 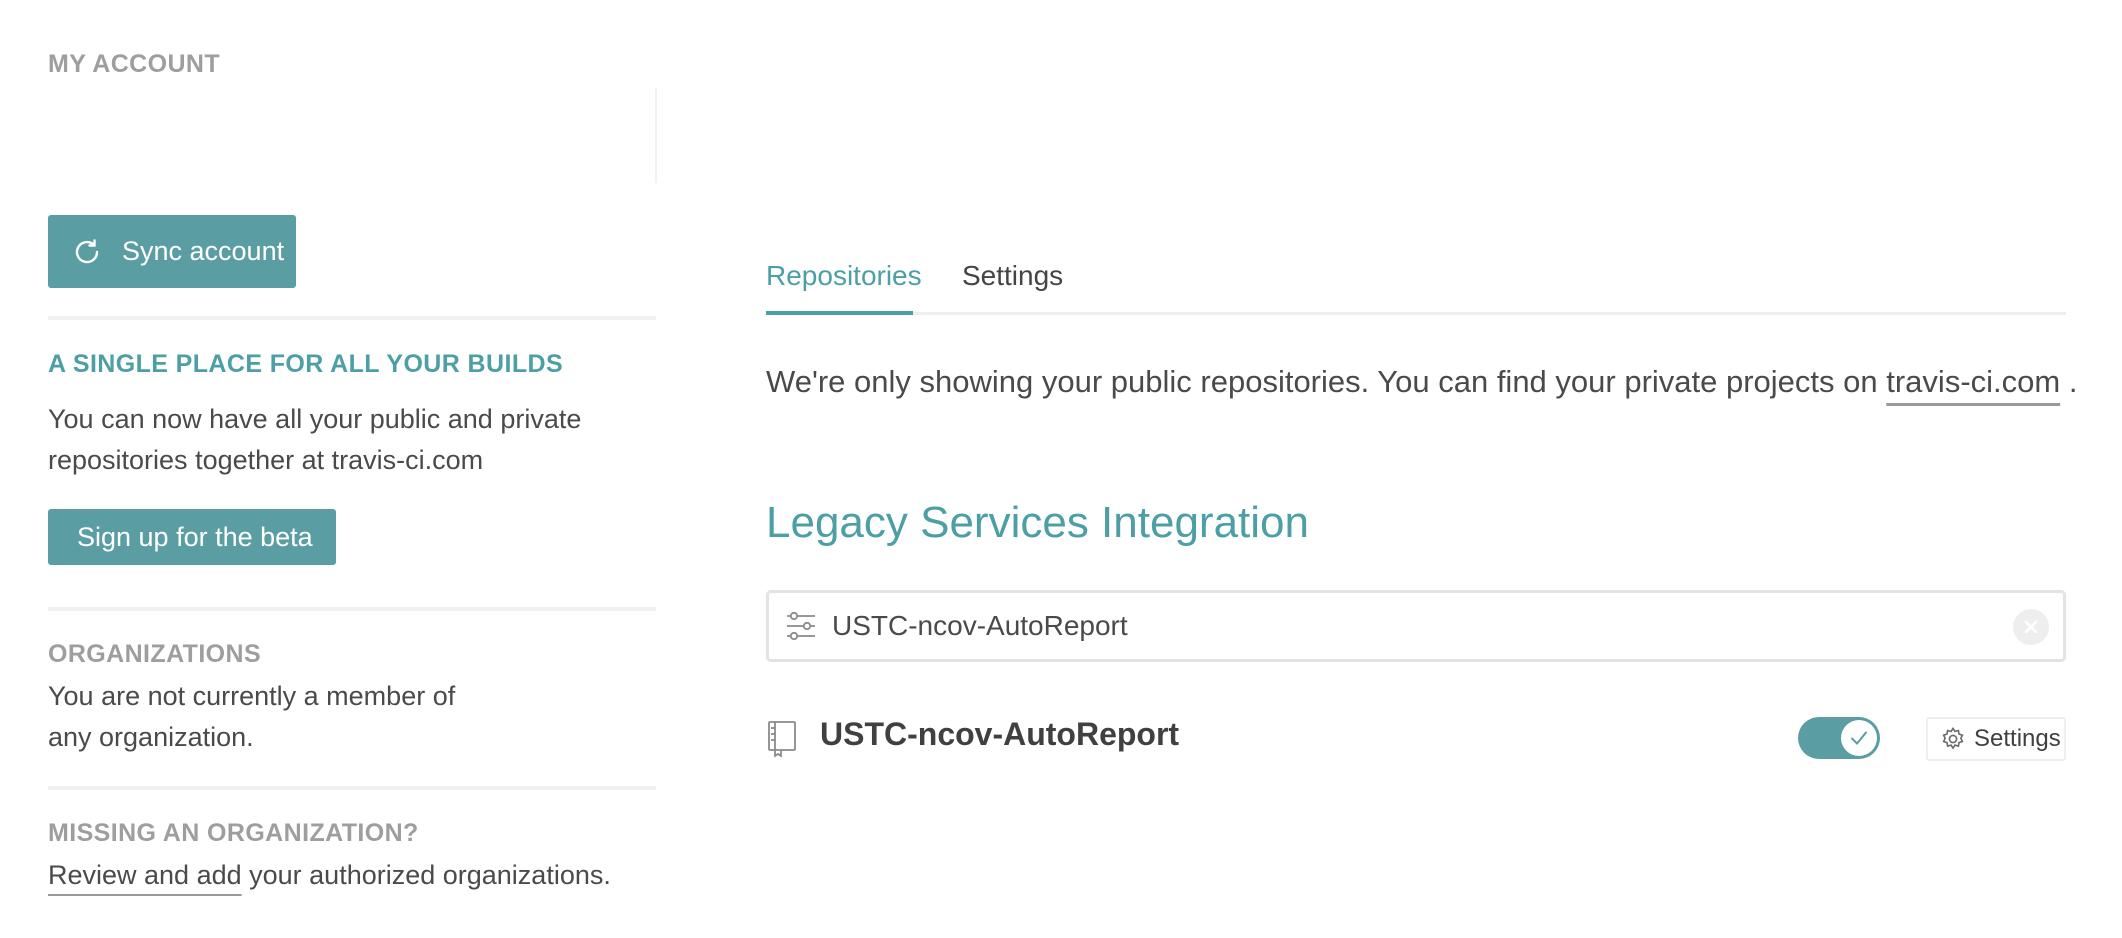 What do you see at coordinates (1416, 626) in the screenshot?
I see `repository-filter-input: USTC-ncov-AutoReport` at bounding box center [1416, 626].